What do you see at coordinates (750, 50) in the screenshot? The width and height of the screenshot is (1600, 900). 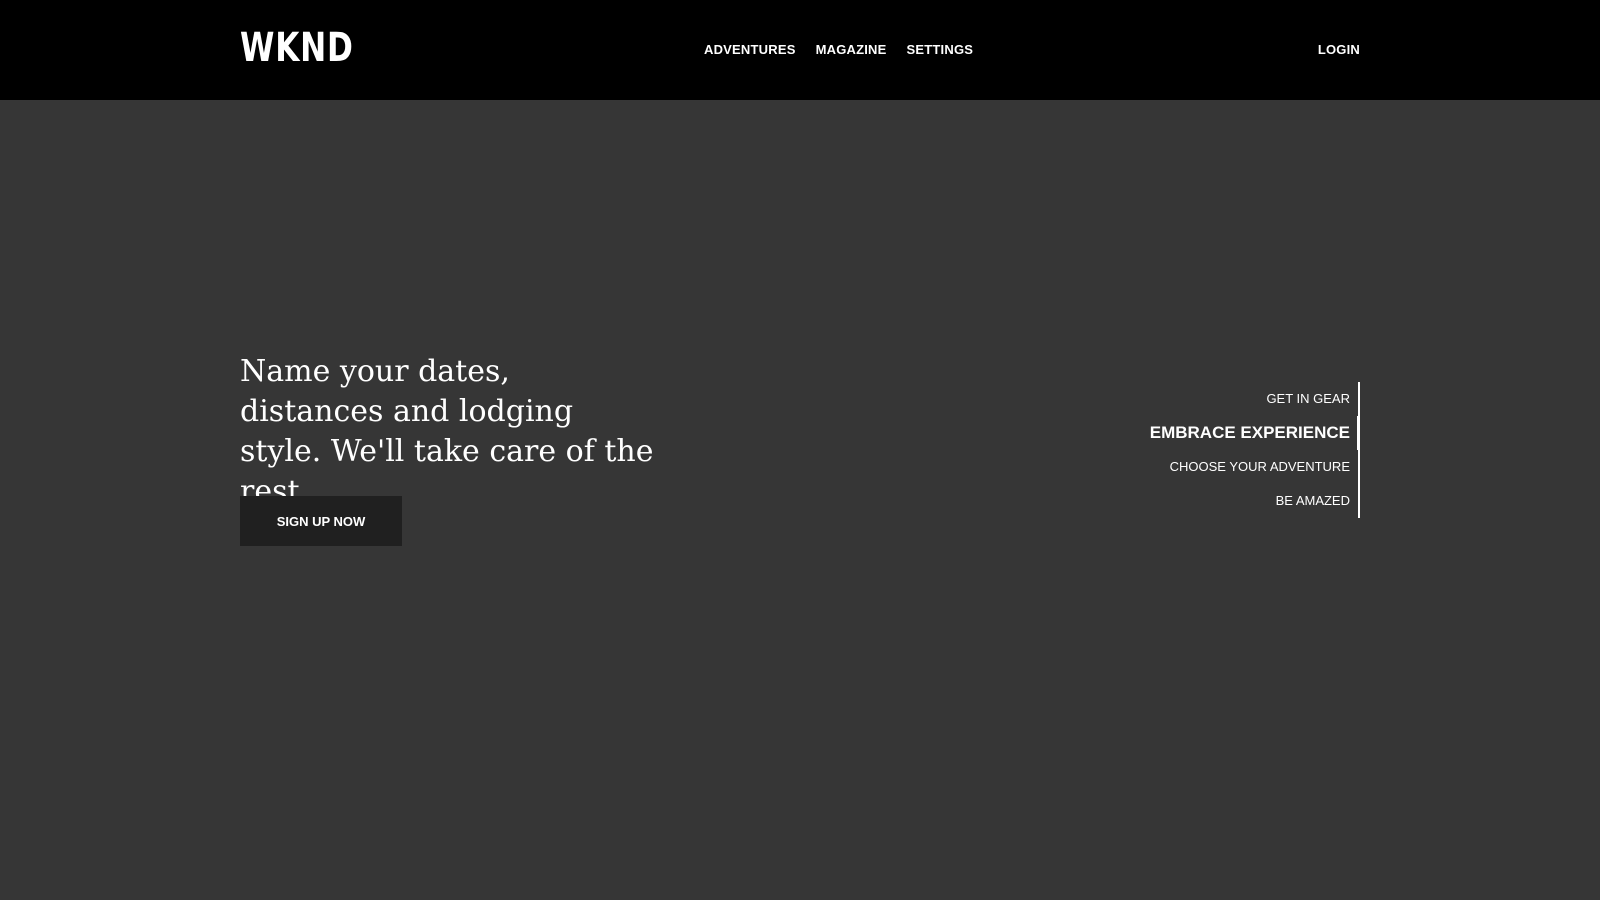 I see `nav-item-adventures: ADVENTURES` at bounding box center [750, 50].